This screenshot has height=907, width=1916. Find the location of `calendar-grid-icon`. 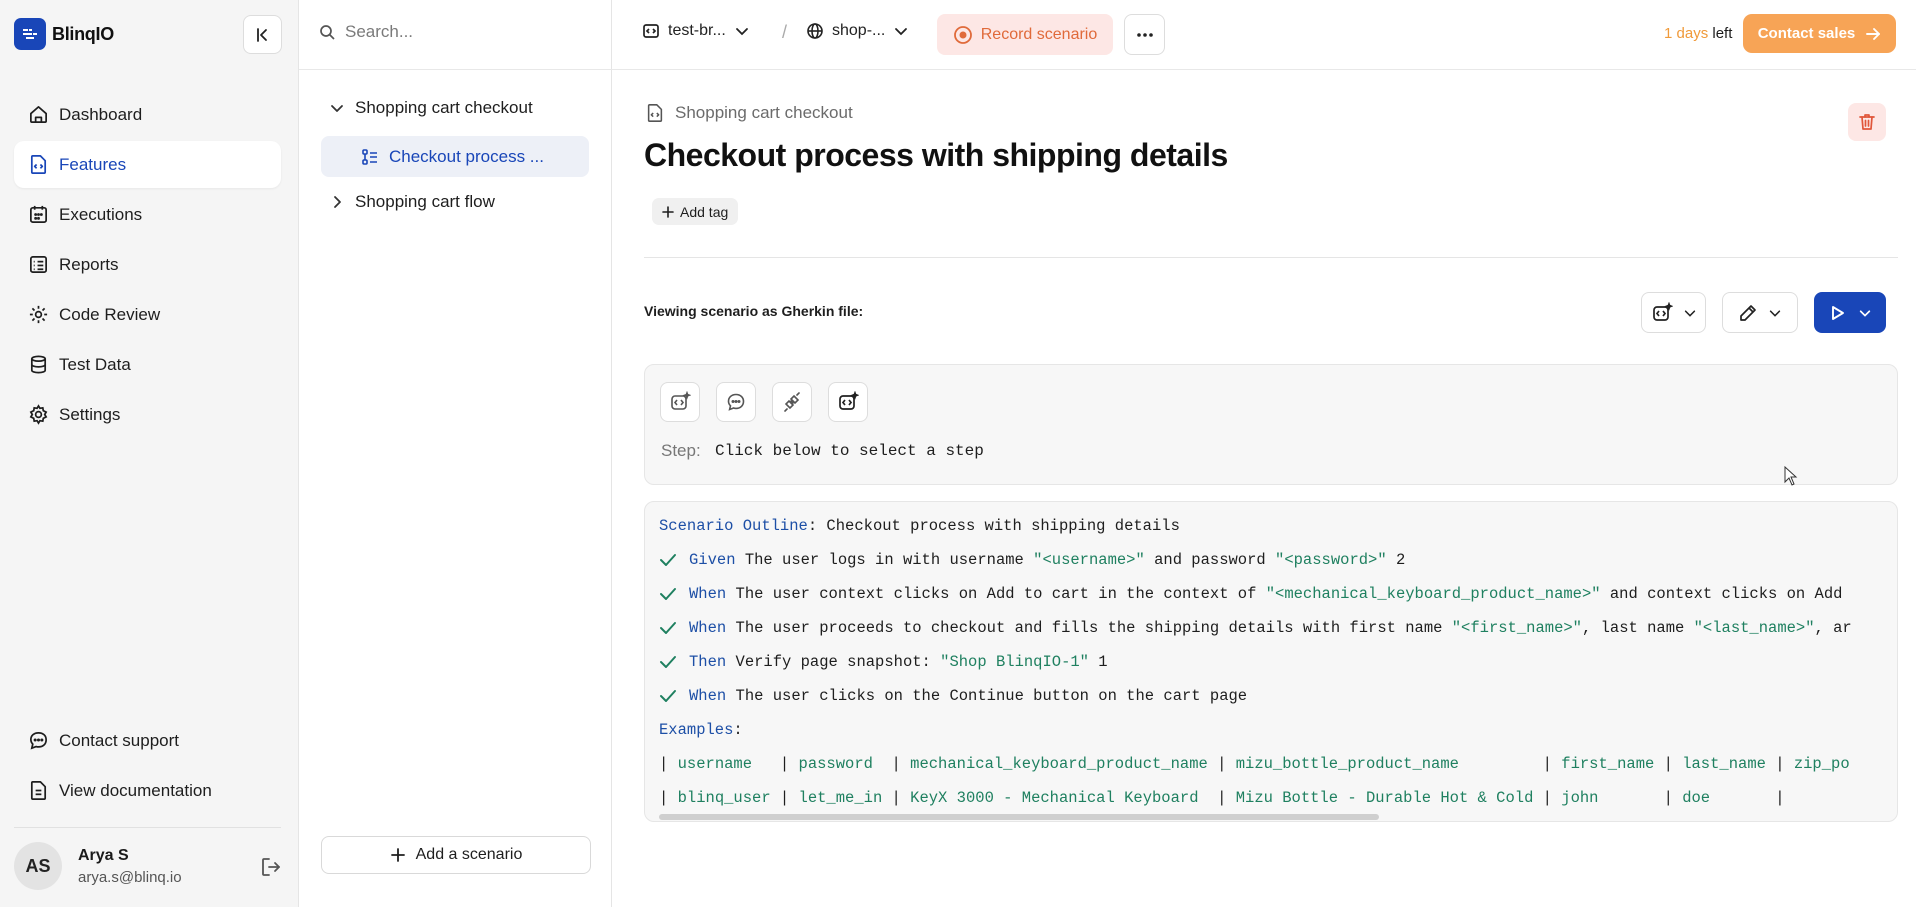

calendar-grid-icon is located at coordinates (38, 214).